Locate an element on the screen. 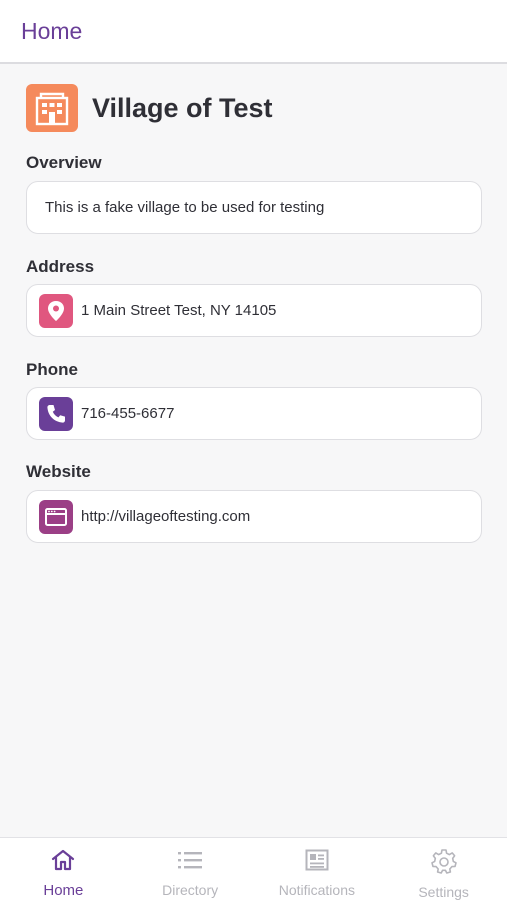 Image resolution: width=507 pixels, height=900 pixels. address-card: 1 Main Street Test, NY 14105 is located at coordinates (254, 310).